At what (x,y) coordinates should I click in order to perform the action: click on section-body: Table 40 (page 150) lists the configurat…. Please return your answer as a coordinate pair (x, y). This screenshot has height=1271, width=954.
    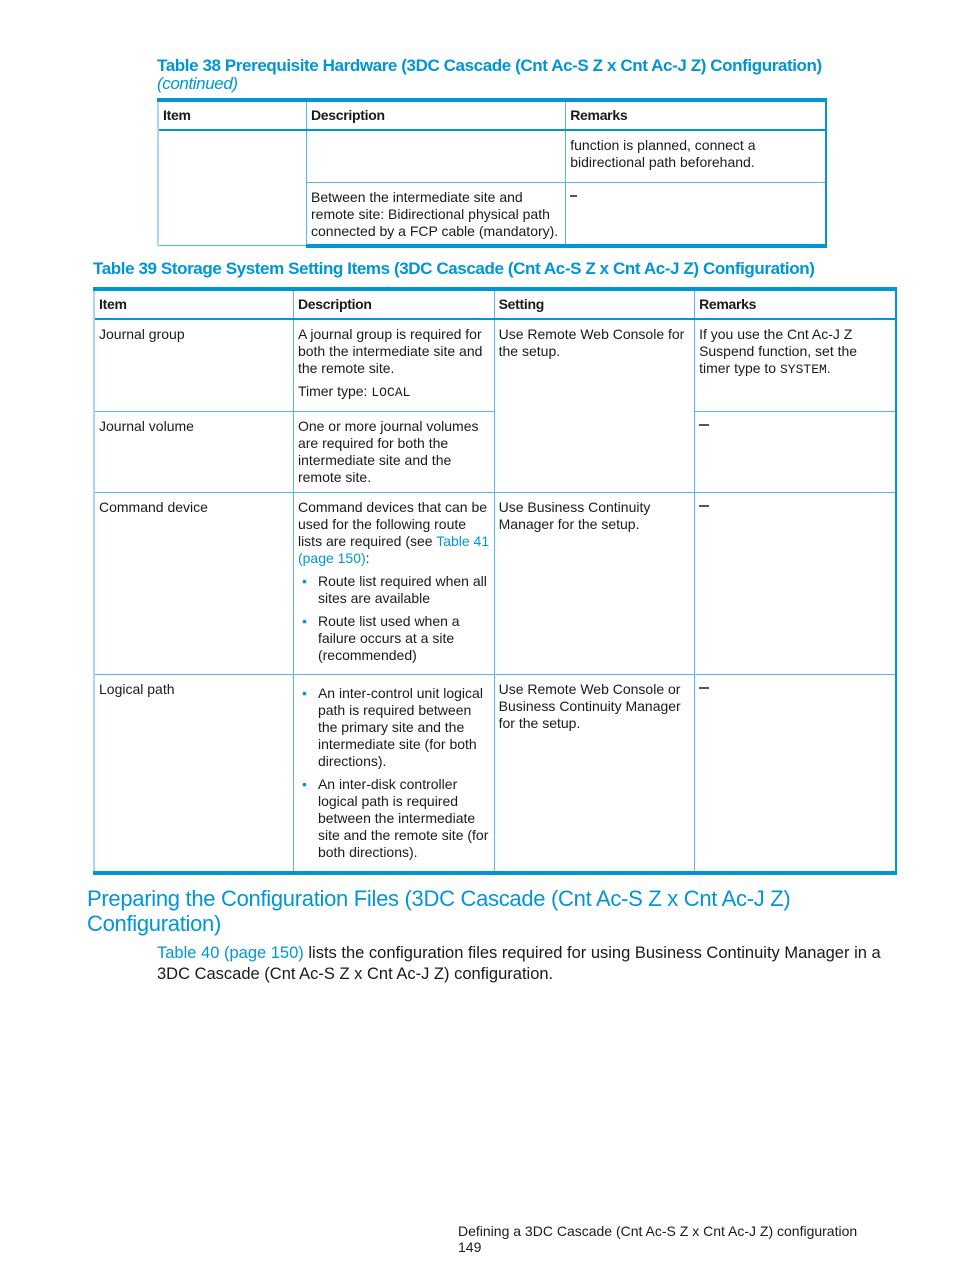
    Looking at the image, I should click on (529, 964).